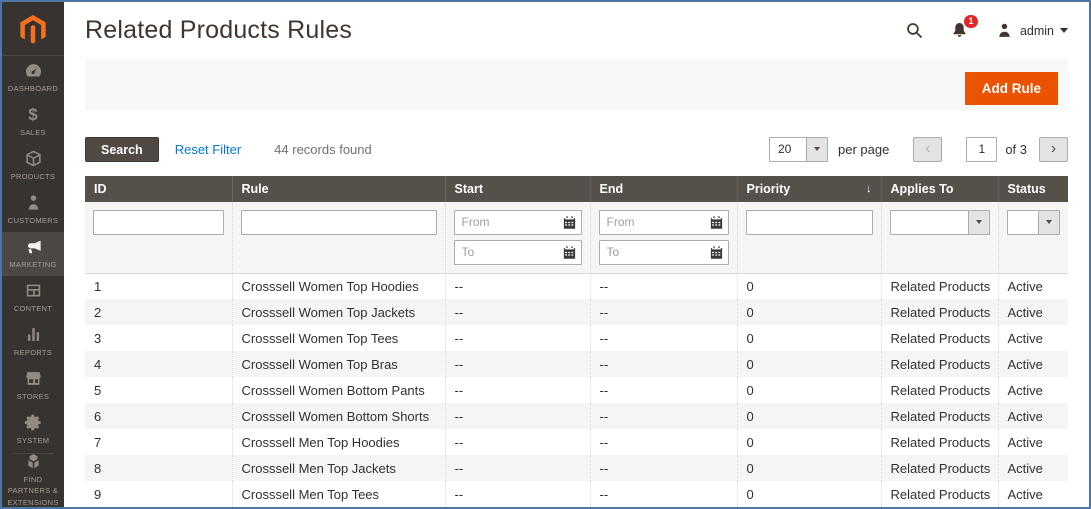 Image resolution: width=1091 pixels, height=509 pixels. I want to click on priority-filter-input, so click(809, 222).